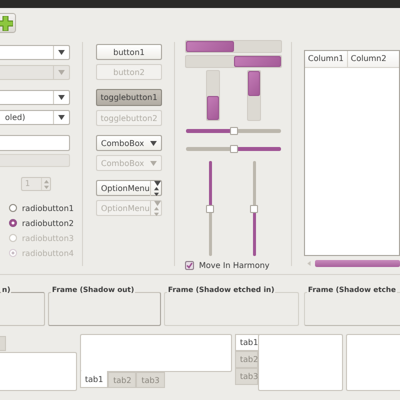 The height and width of the screenshot is (400, 400). Describe the element at coordinates (35, 117) in the screenshot. I see `combo-box-entry: oled)` at that location.